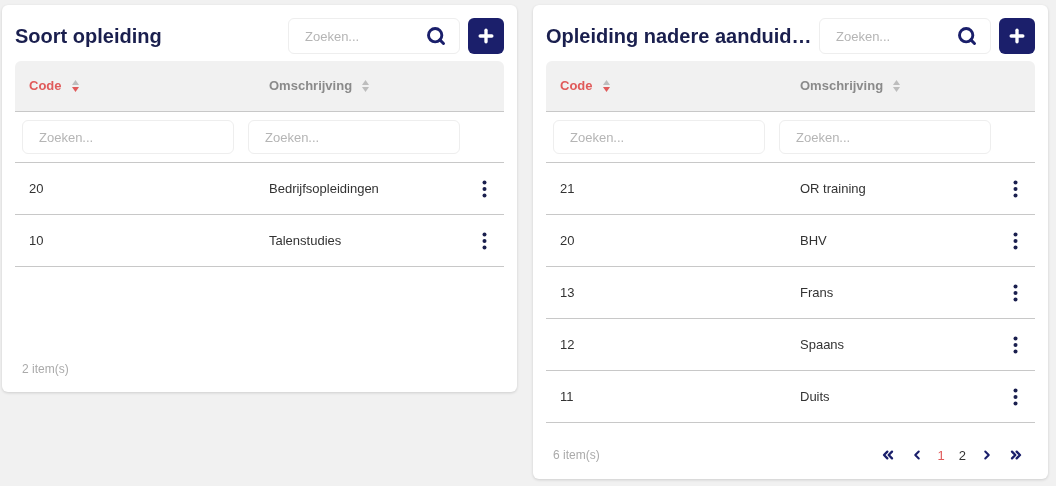 Image resolution: width=1056 pixels, height=486 pixels. I want to click on table-cell-text: Frans, so click(817, 292).